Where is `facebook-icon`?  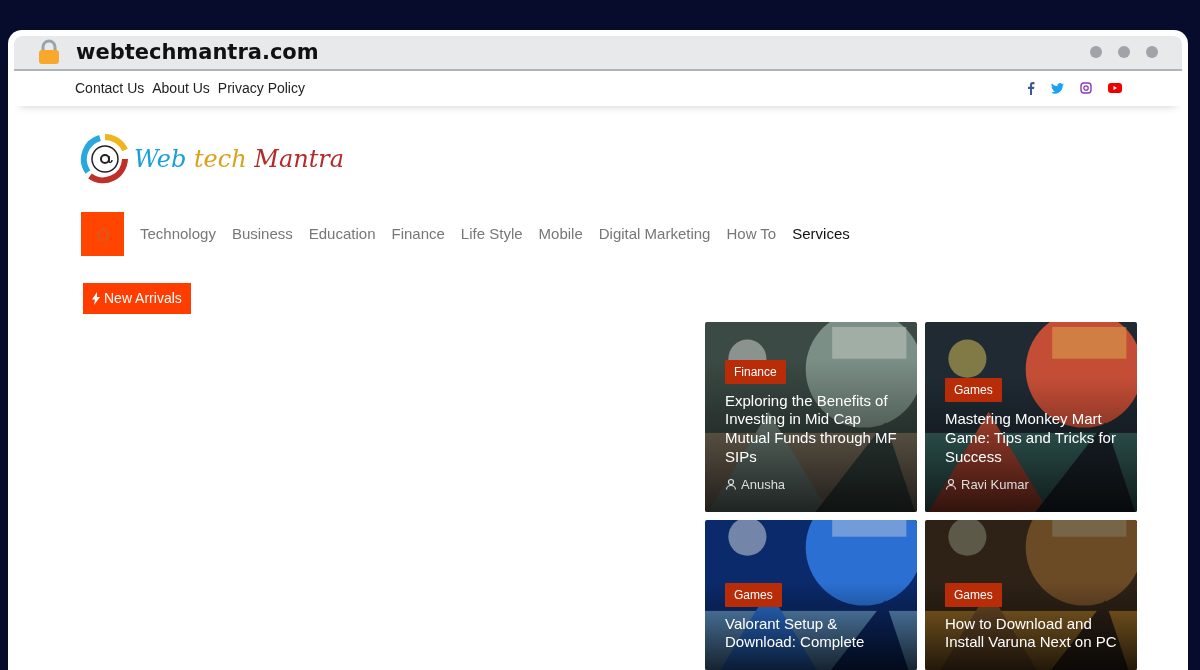
facebook-icon is located at coordinates (1031, 88).